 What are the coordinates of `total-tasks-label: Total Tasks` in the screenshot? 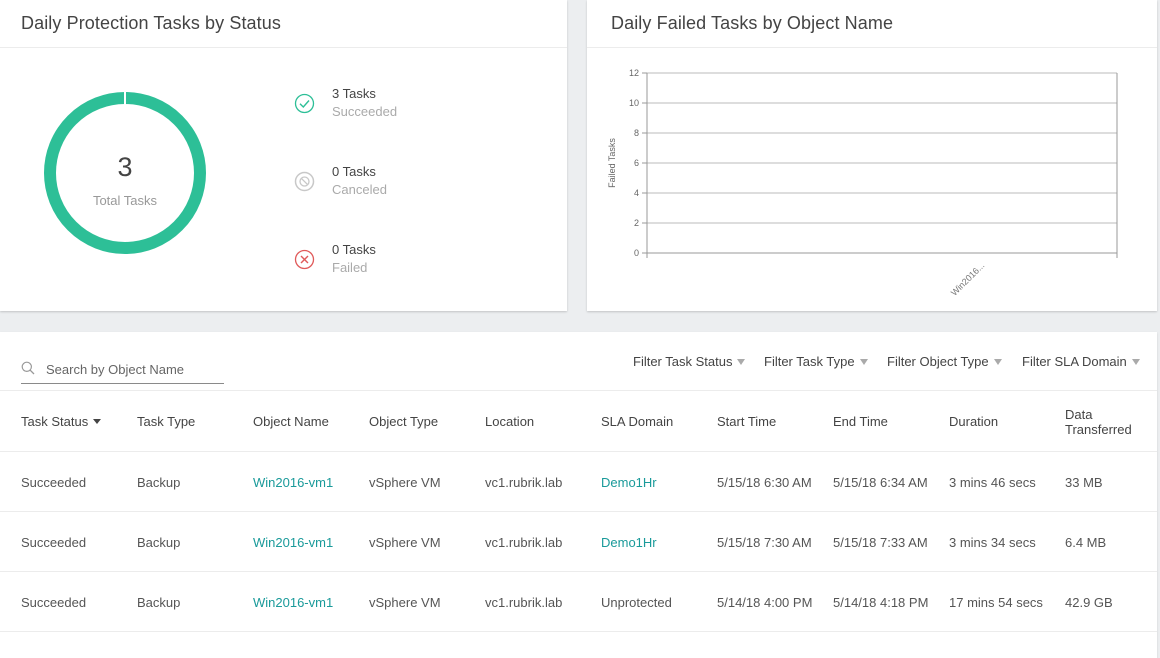 It's located at (125, 200).